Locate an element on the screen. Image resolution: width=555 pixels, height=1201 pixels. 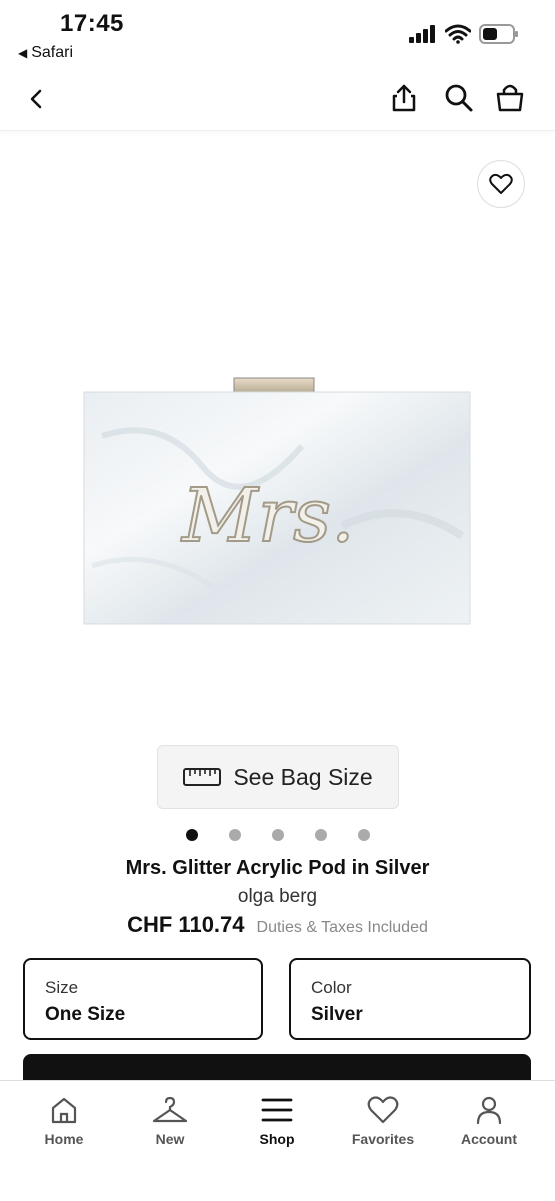
tab-home: Home is located at coordinates (64, 1121).